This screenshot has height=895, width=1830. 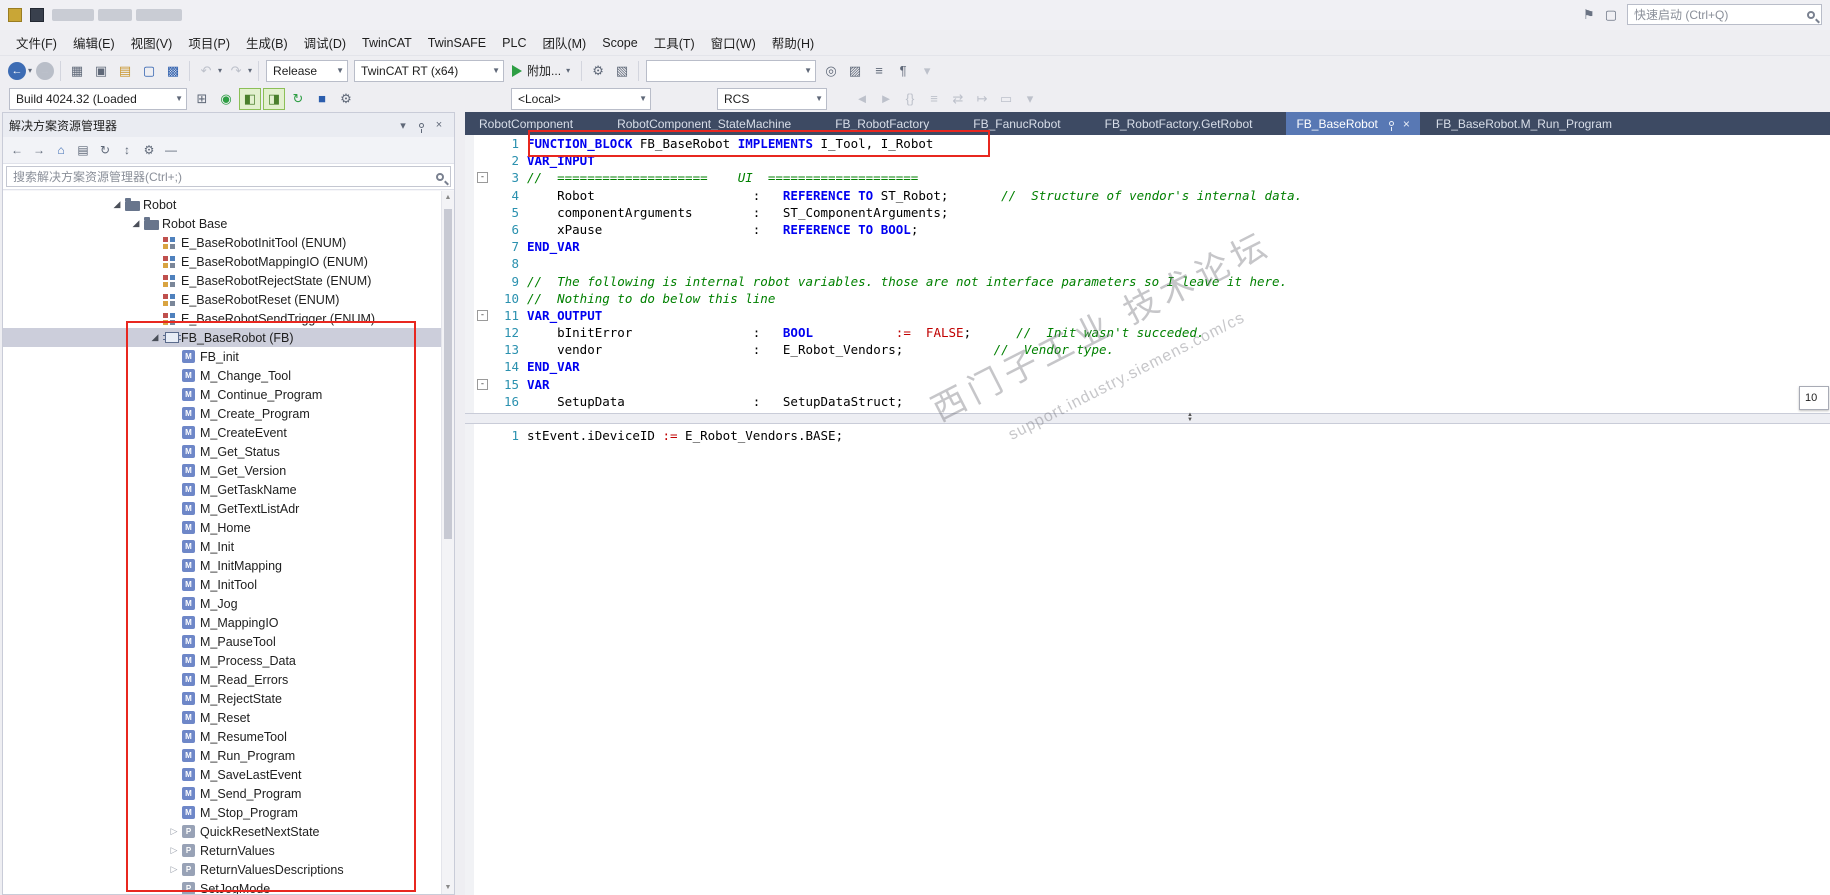 I want to click on scroll-down-icon: ▼, so click(x=448, y=887).